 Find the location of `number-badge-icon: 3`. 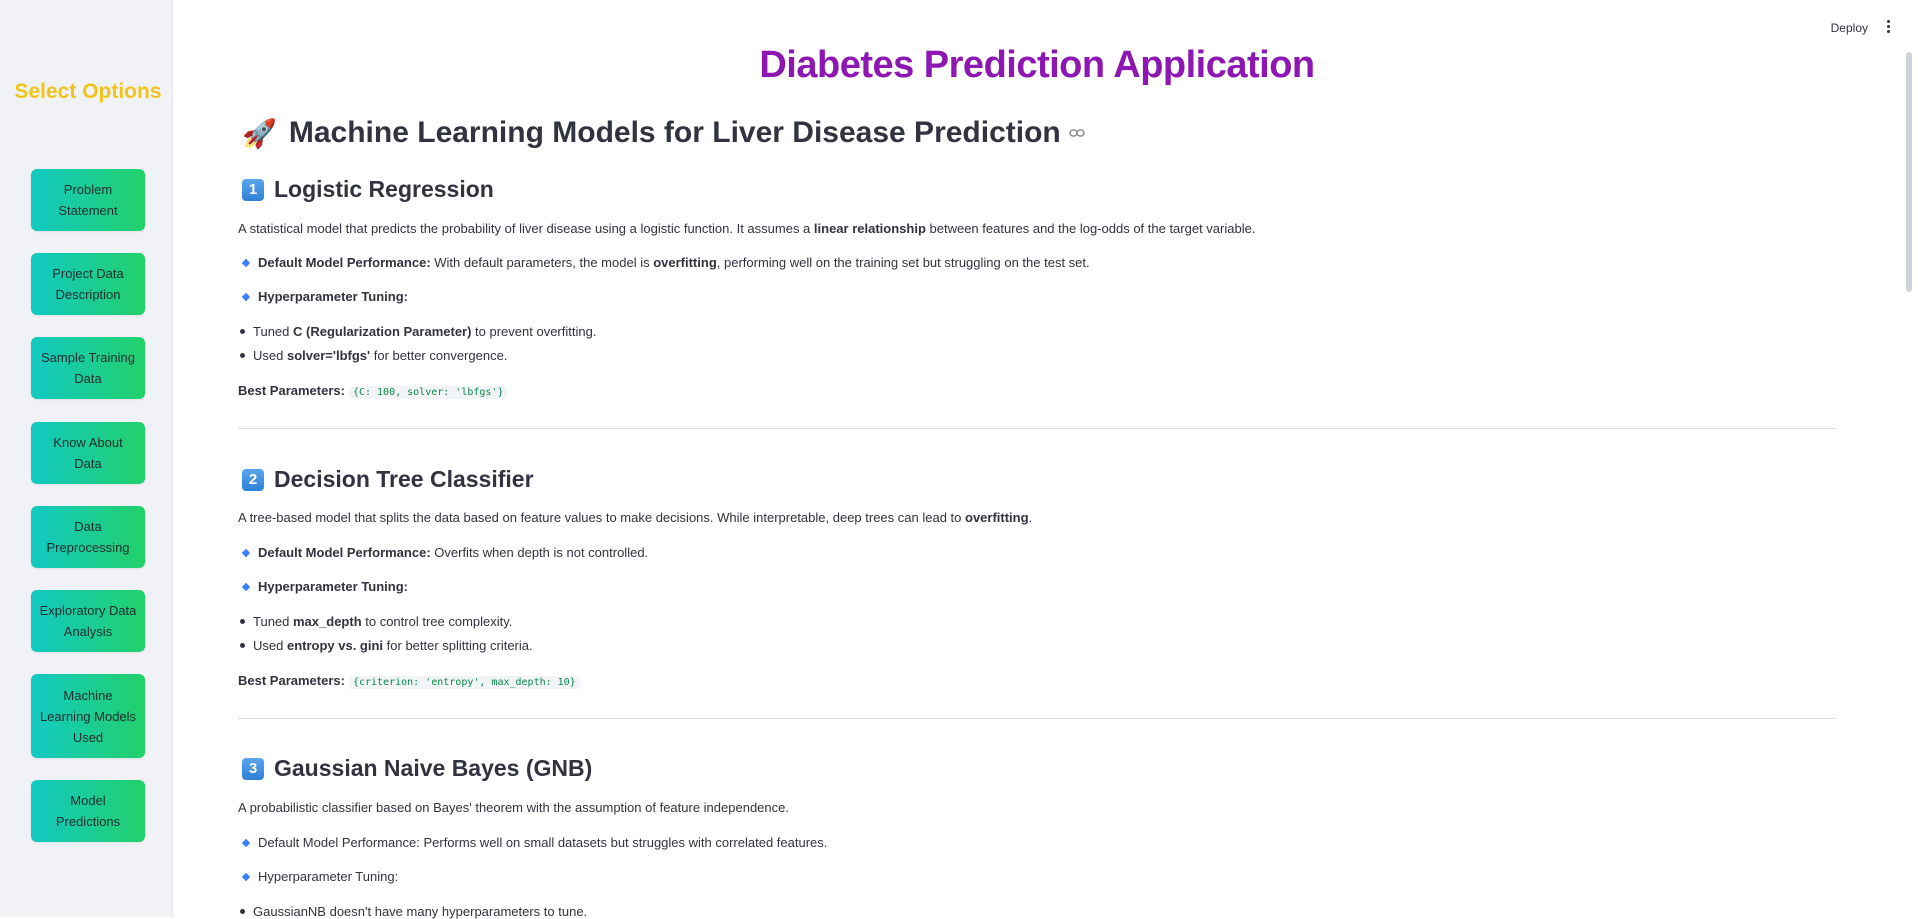

number-badge-icon: 3 is located at coordinates (253, 768).